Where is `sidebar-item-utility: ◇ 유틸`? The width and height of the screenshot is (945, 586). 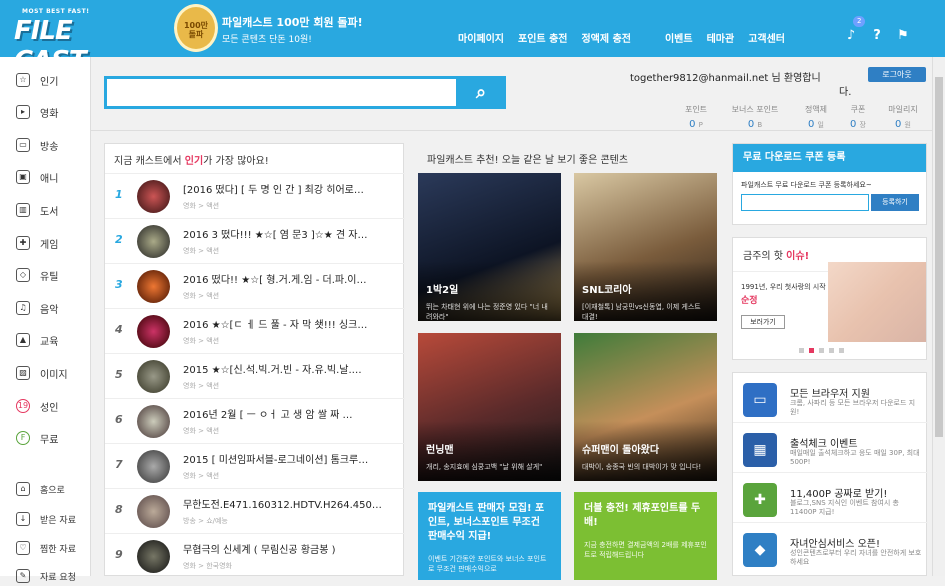
sidebar-item-utility: ◇ 유틸 is located at coordinates (37, 275).